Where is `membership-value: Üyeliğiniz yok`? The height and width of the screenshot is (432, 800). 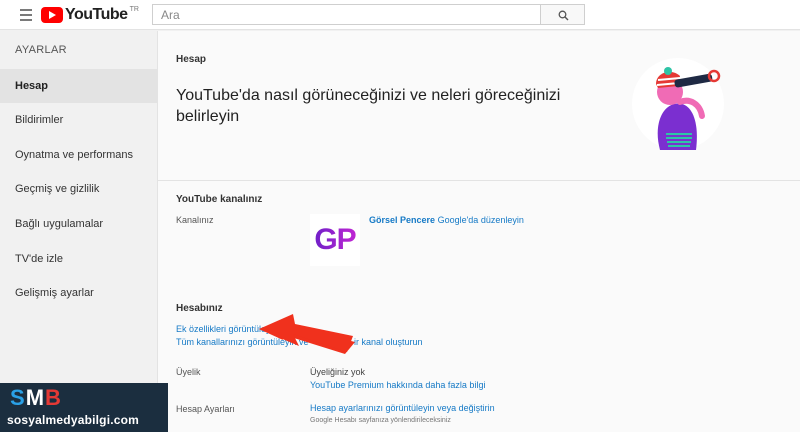 membership-value: Üyeliğiniz yok is located at coordinates (338, 372).